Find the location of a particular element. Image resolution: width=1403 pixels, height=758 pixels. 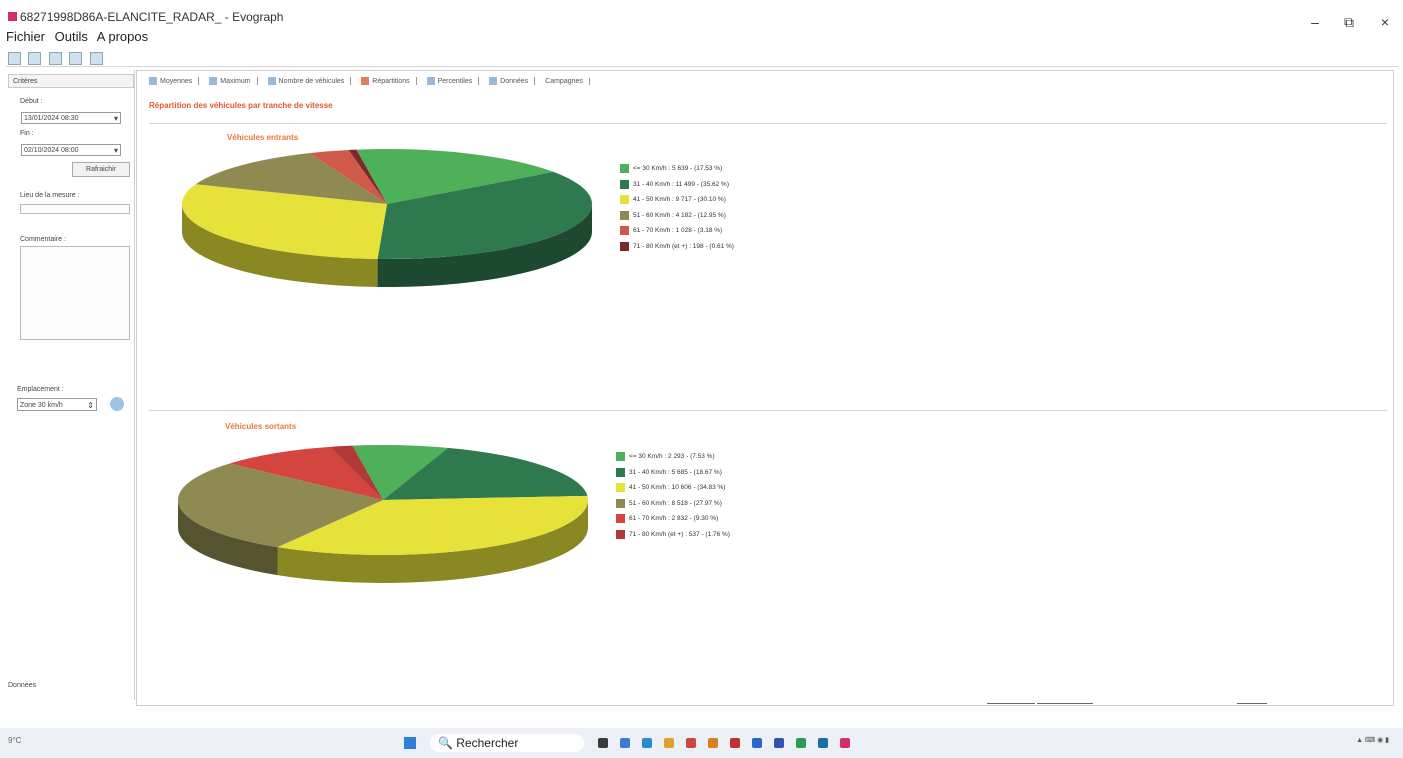

legend-label: 31 - 40 Km/h : 5 685 - (18.67 %) is located at coordinates (675, 472).